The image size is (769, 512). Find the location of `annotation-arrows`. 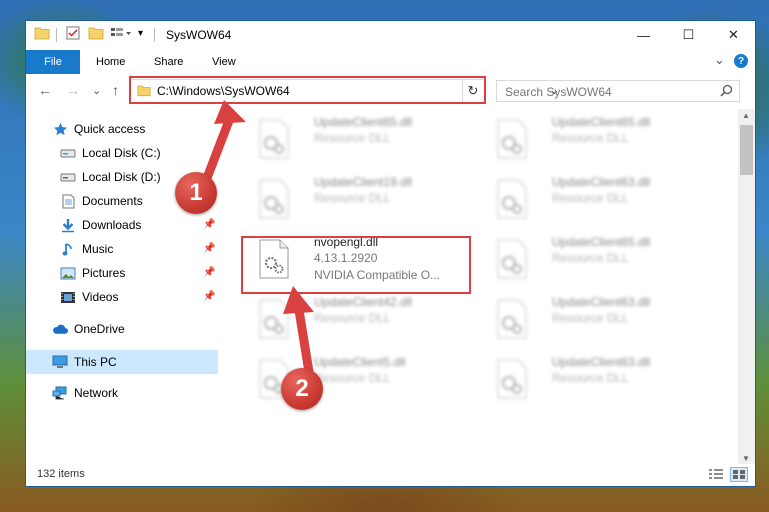

annotation-arrows is located at coordinates (258, 238).